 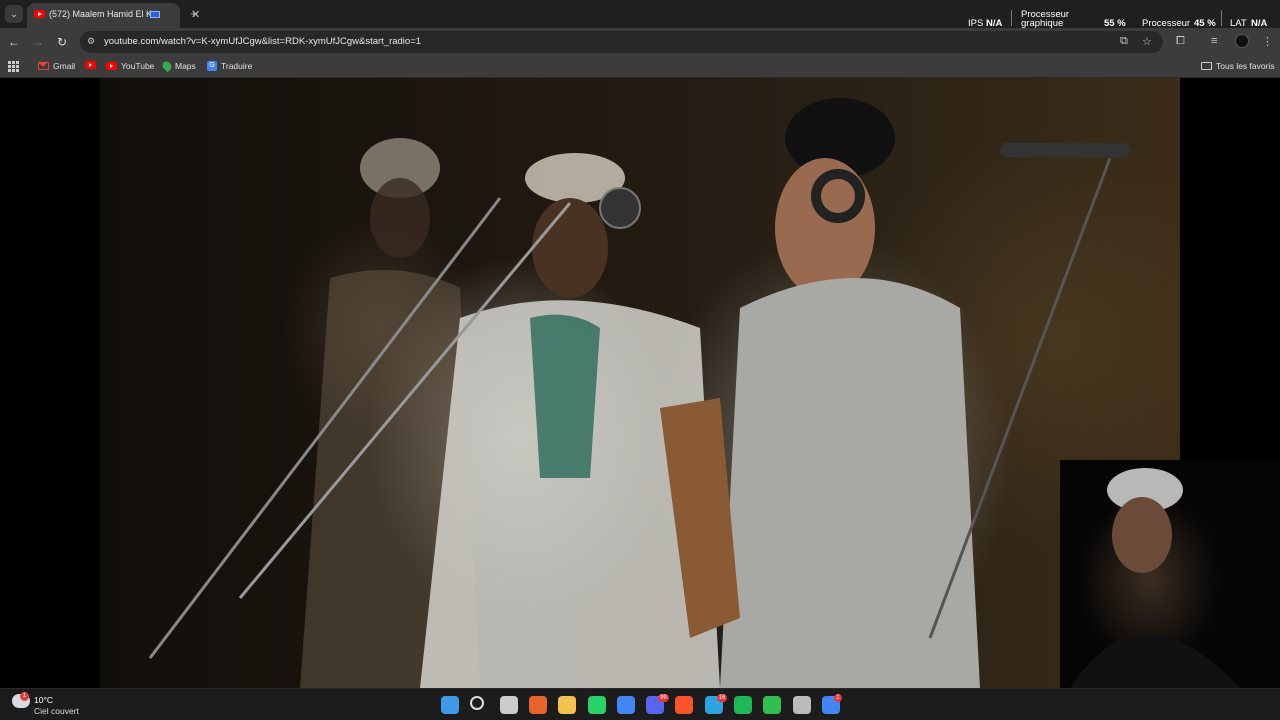 What do you see at coordinates (640, 704) in the screenshot?
I see `windows-taskbar: 1 10°C Ciel couvert 99 16 2` at bounding box center [640, 704].